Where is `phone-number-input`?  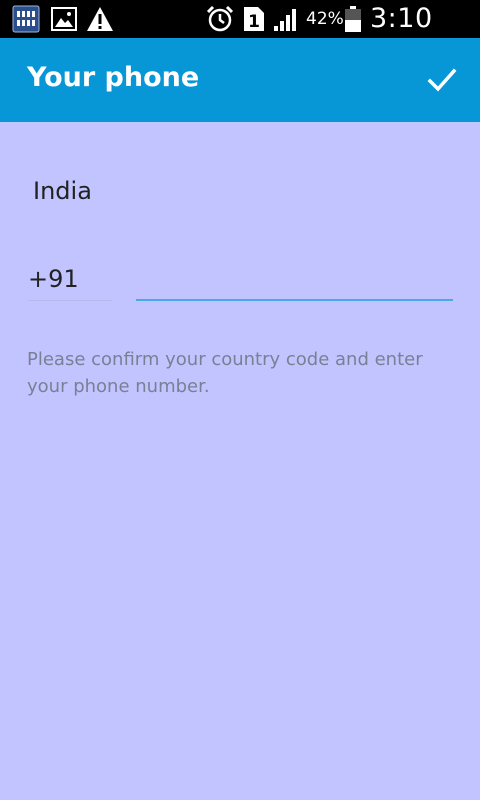
phone-number-input is located at coordinates (294, 278).